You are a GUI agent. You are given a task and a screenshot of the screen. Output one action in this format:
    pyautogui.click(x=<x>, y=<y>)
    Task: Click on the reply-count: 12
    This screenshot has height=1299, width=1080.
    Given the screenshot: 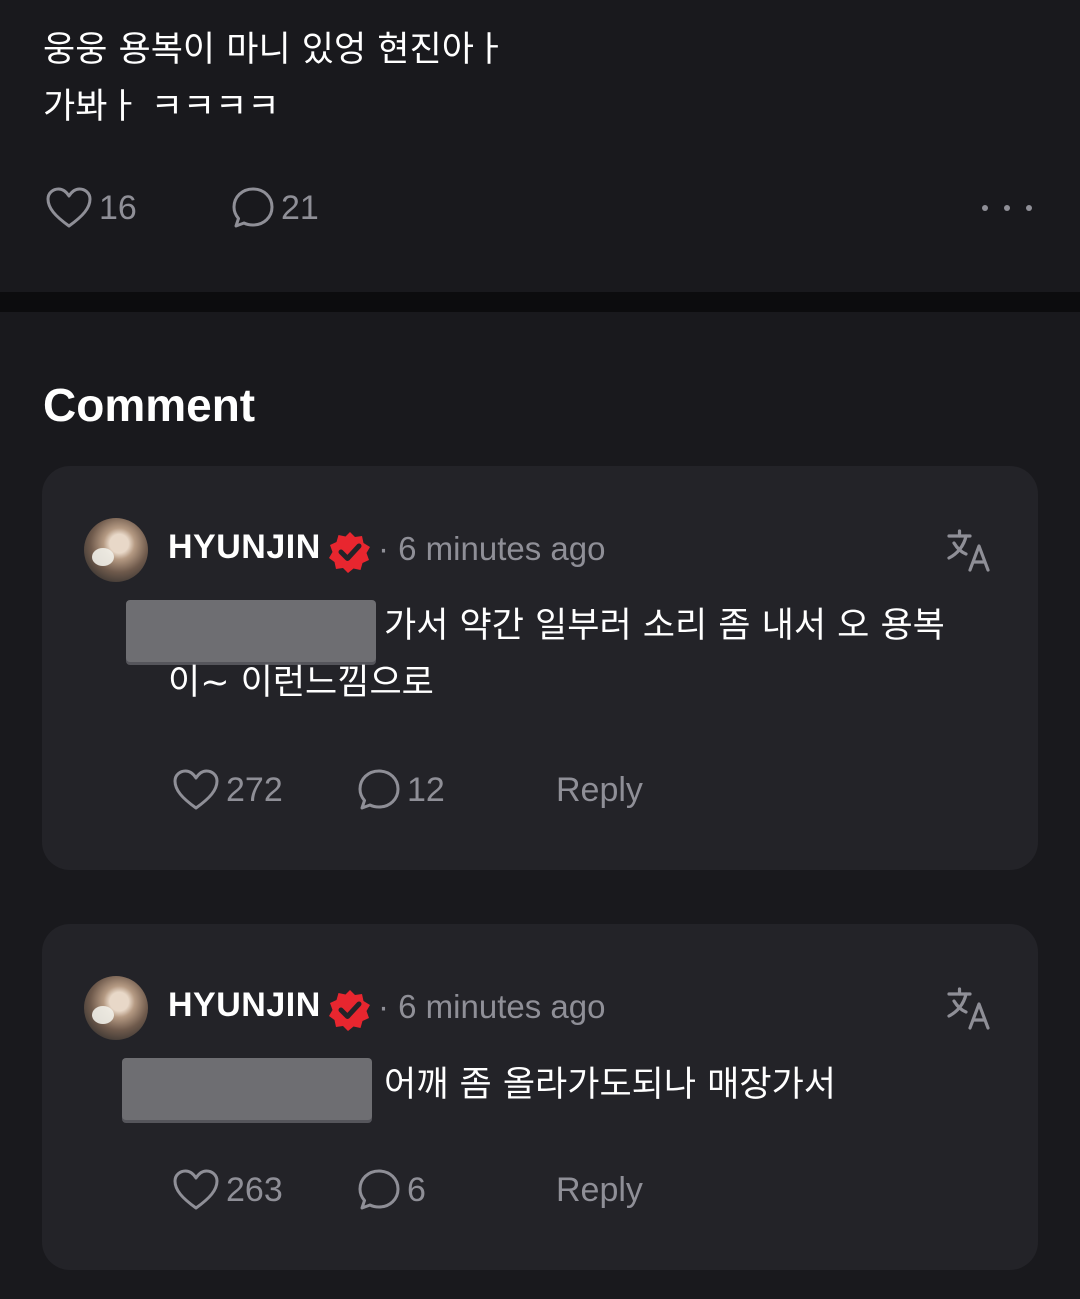 What is the action you would take?
    pyautogui.click(x=426, y=789)
    